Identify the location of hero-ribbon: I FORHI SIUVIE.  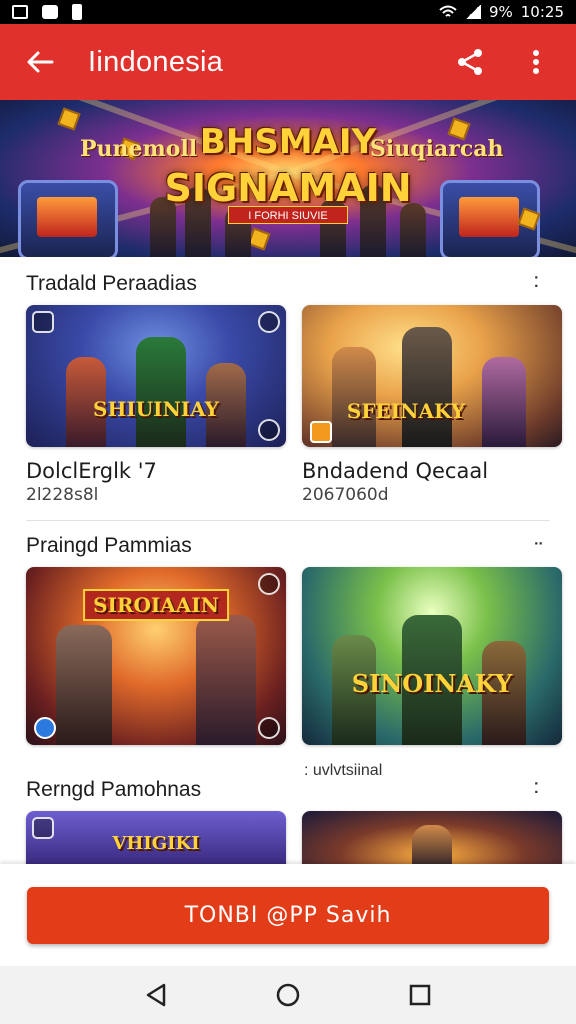
(288, 215).